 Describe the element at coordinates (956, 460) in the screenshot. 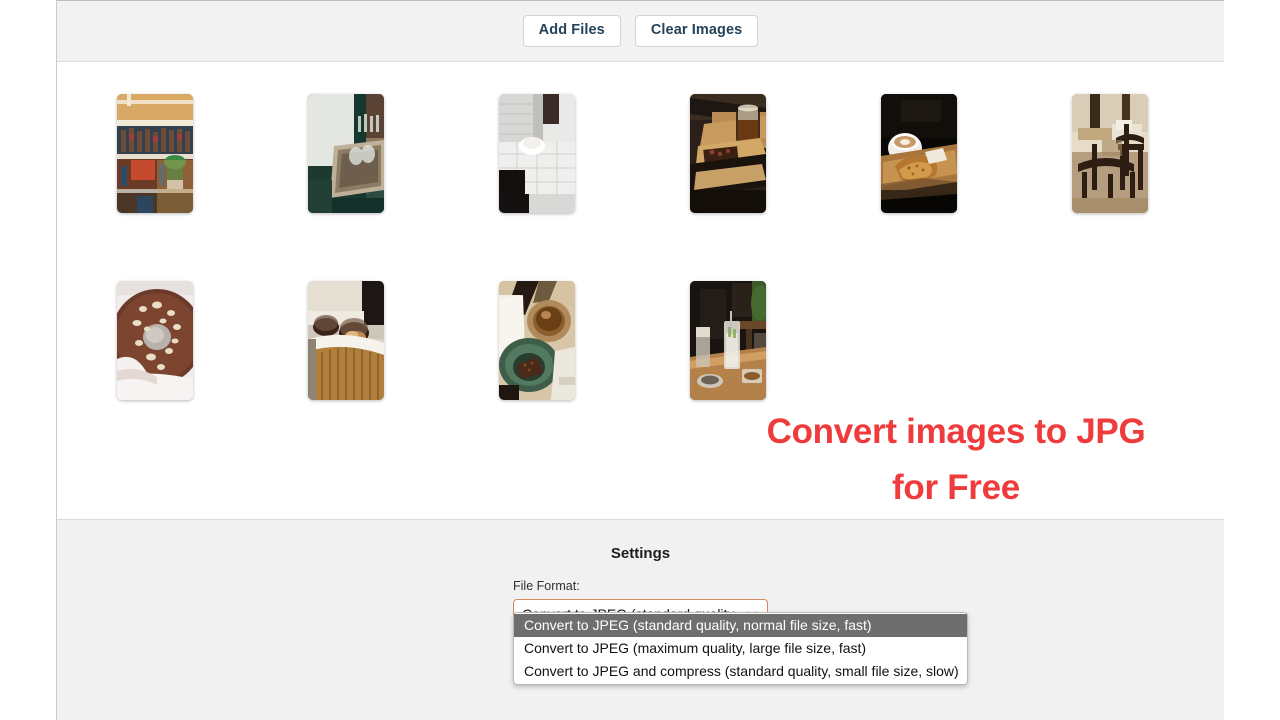

I see `promo-headline: Convert images to JPG for Free` at that location.